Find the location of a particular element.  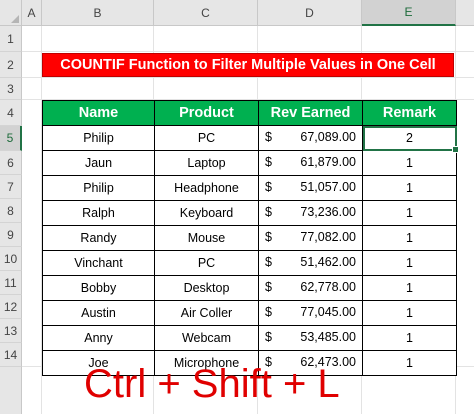

cell-product: Air Coller is located at coordinates (206, 313).